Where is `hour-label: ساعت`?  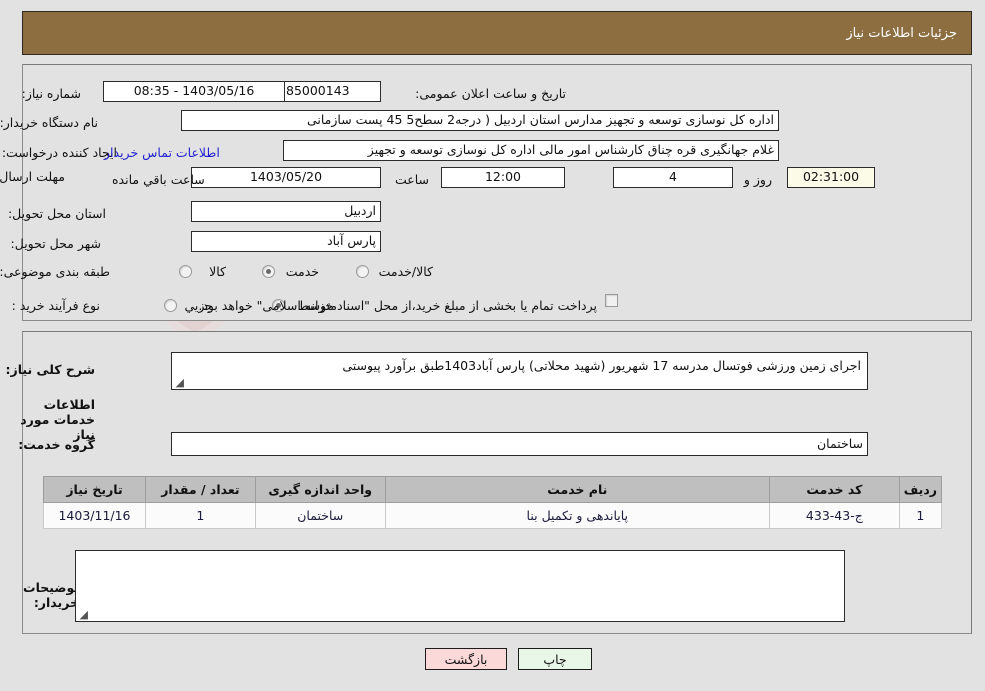 hour-label: ساعت is located at coordinates (411, 179).